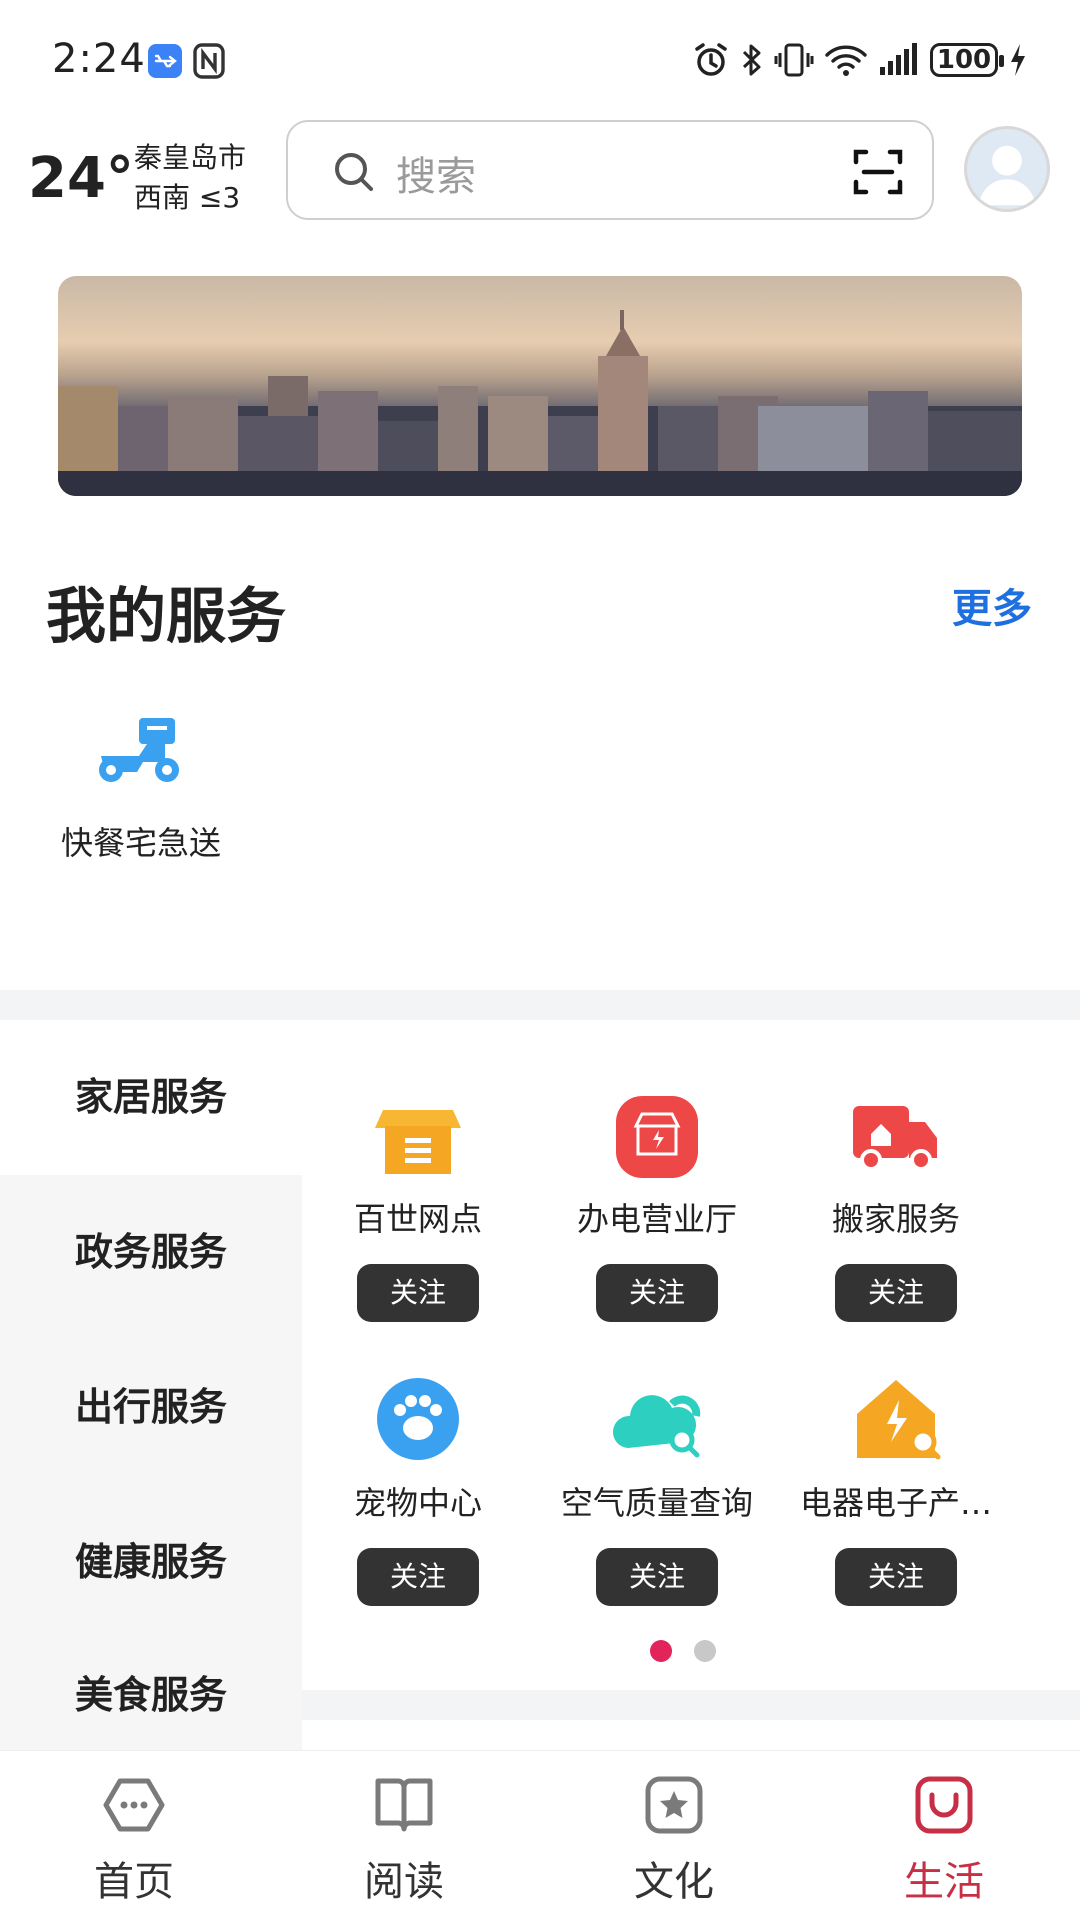 The image size is (1080, 1920). Describe the element at coordinates (674, 1882) in the screenshot. I see `nav-item-label: 文化` at that location.